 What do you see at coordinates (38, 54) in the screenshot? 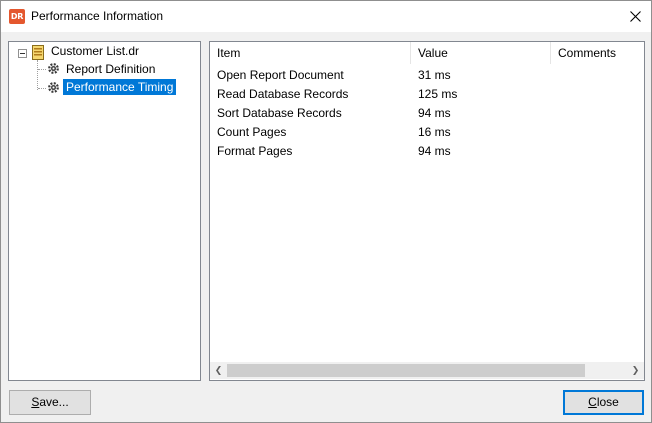
I see `report-document-icon` at bounding box center [38, 54].